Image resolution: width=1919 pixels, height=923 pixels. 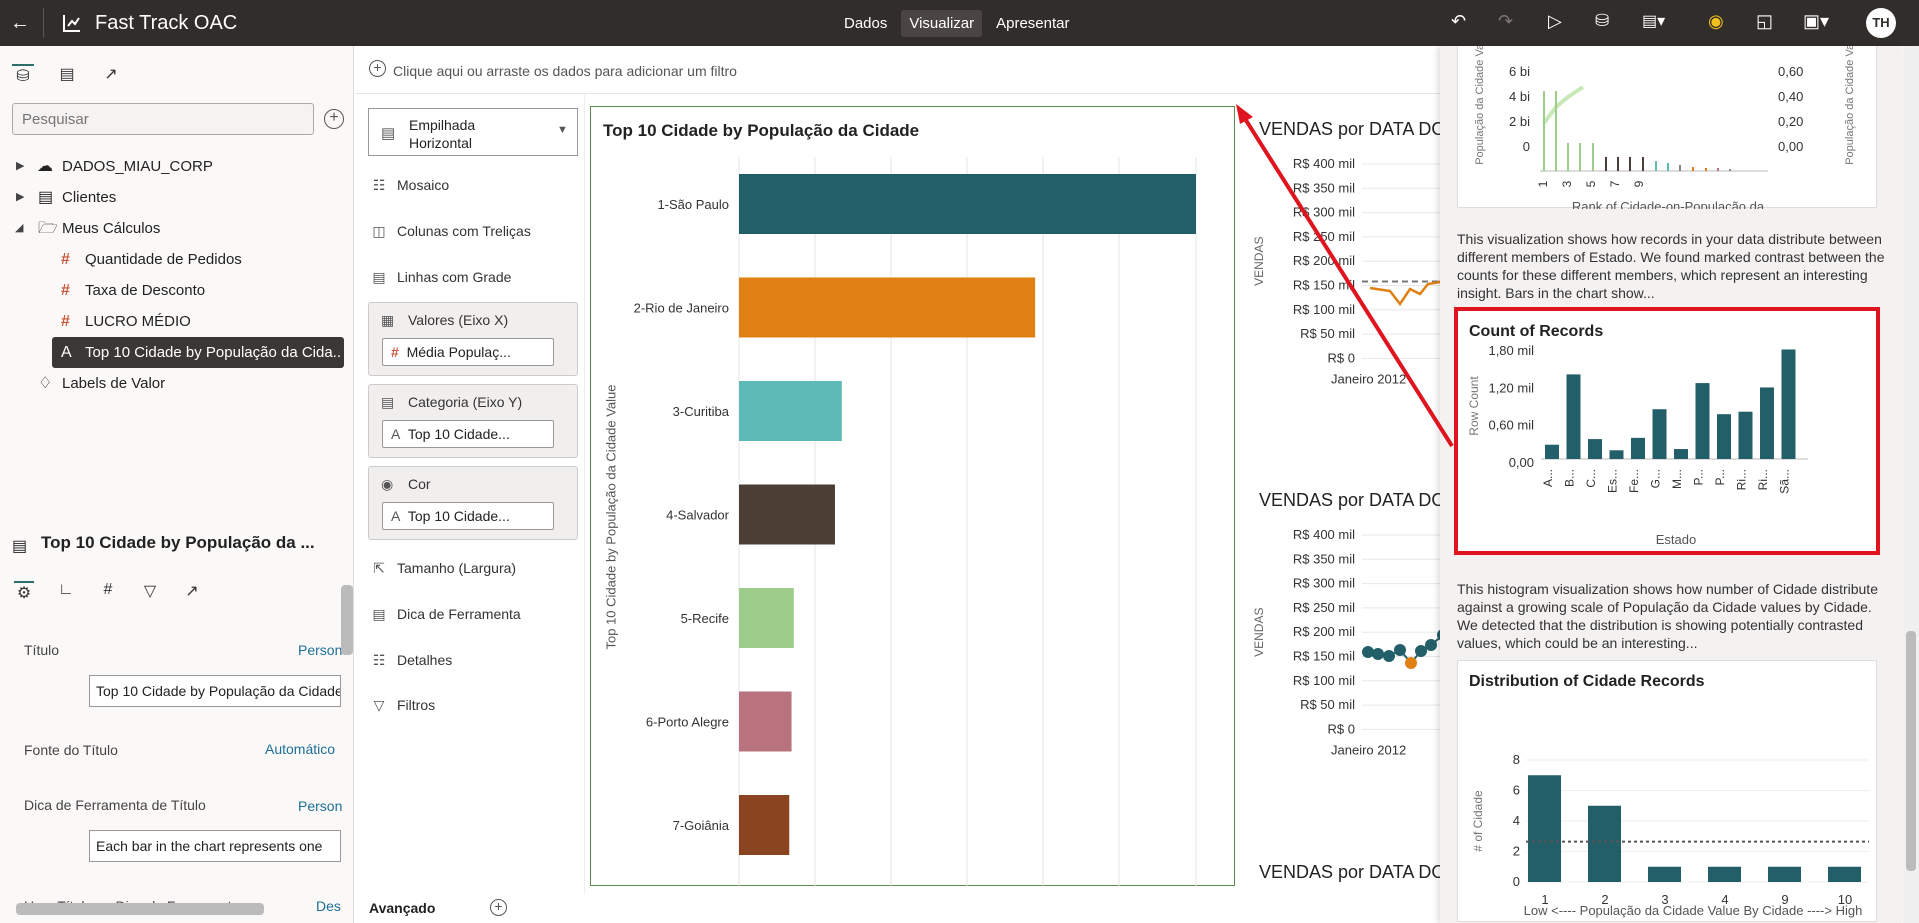 I want to click on tab-visualizar: Visualizar, so click(x=942, y=23).